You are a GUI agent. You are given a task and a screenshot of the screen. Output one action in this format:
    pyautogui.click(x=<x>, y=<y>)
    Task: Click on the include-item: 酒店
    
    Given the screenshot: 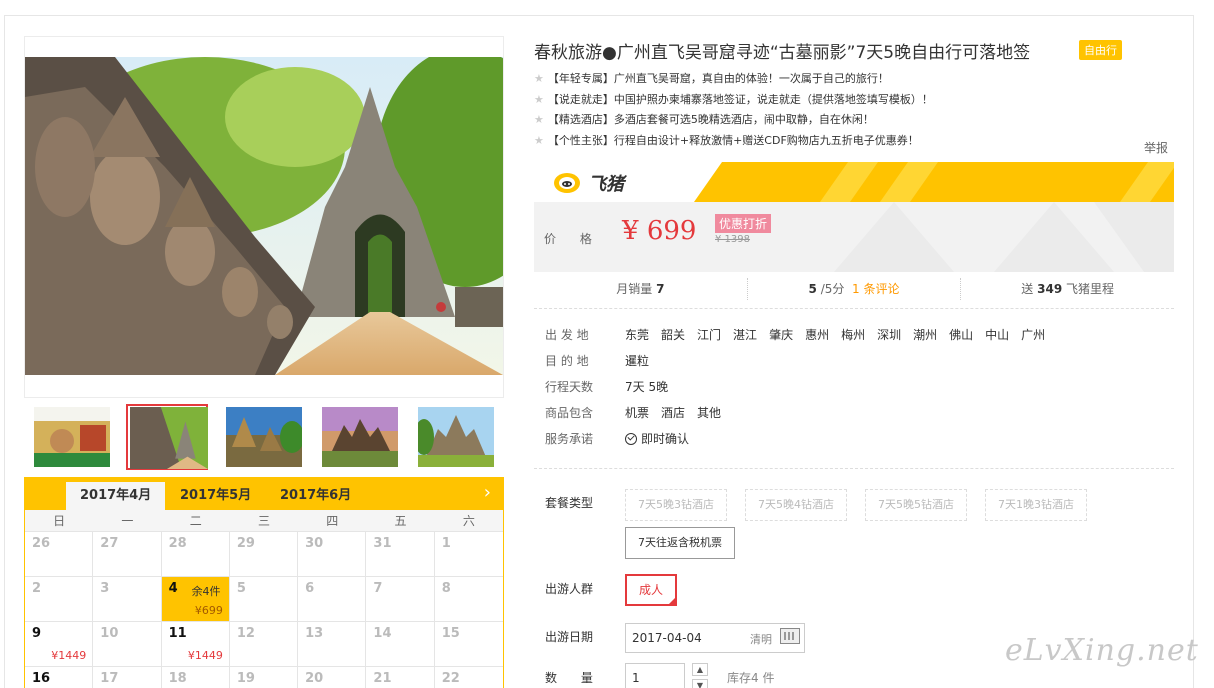 What is the action you would take?
    pyautogui.click(x=673, y=413)
    